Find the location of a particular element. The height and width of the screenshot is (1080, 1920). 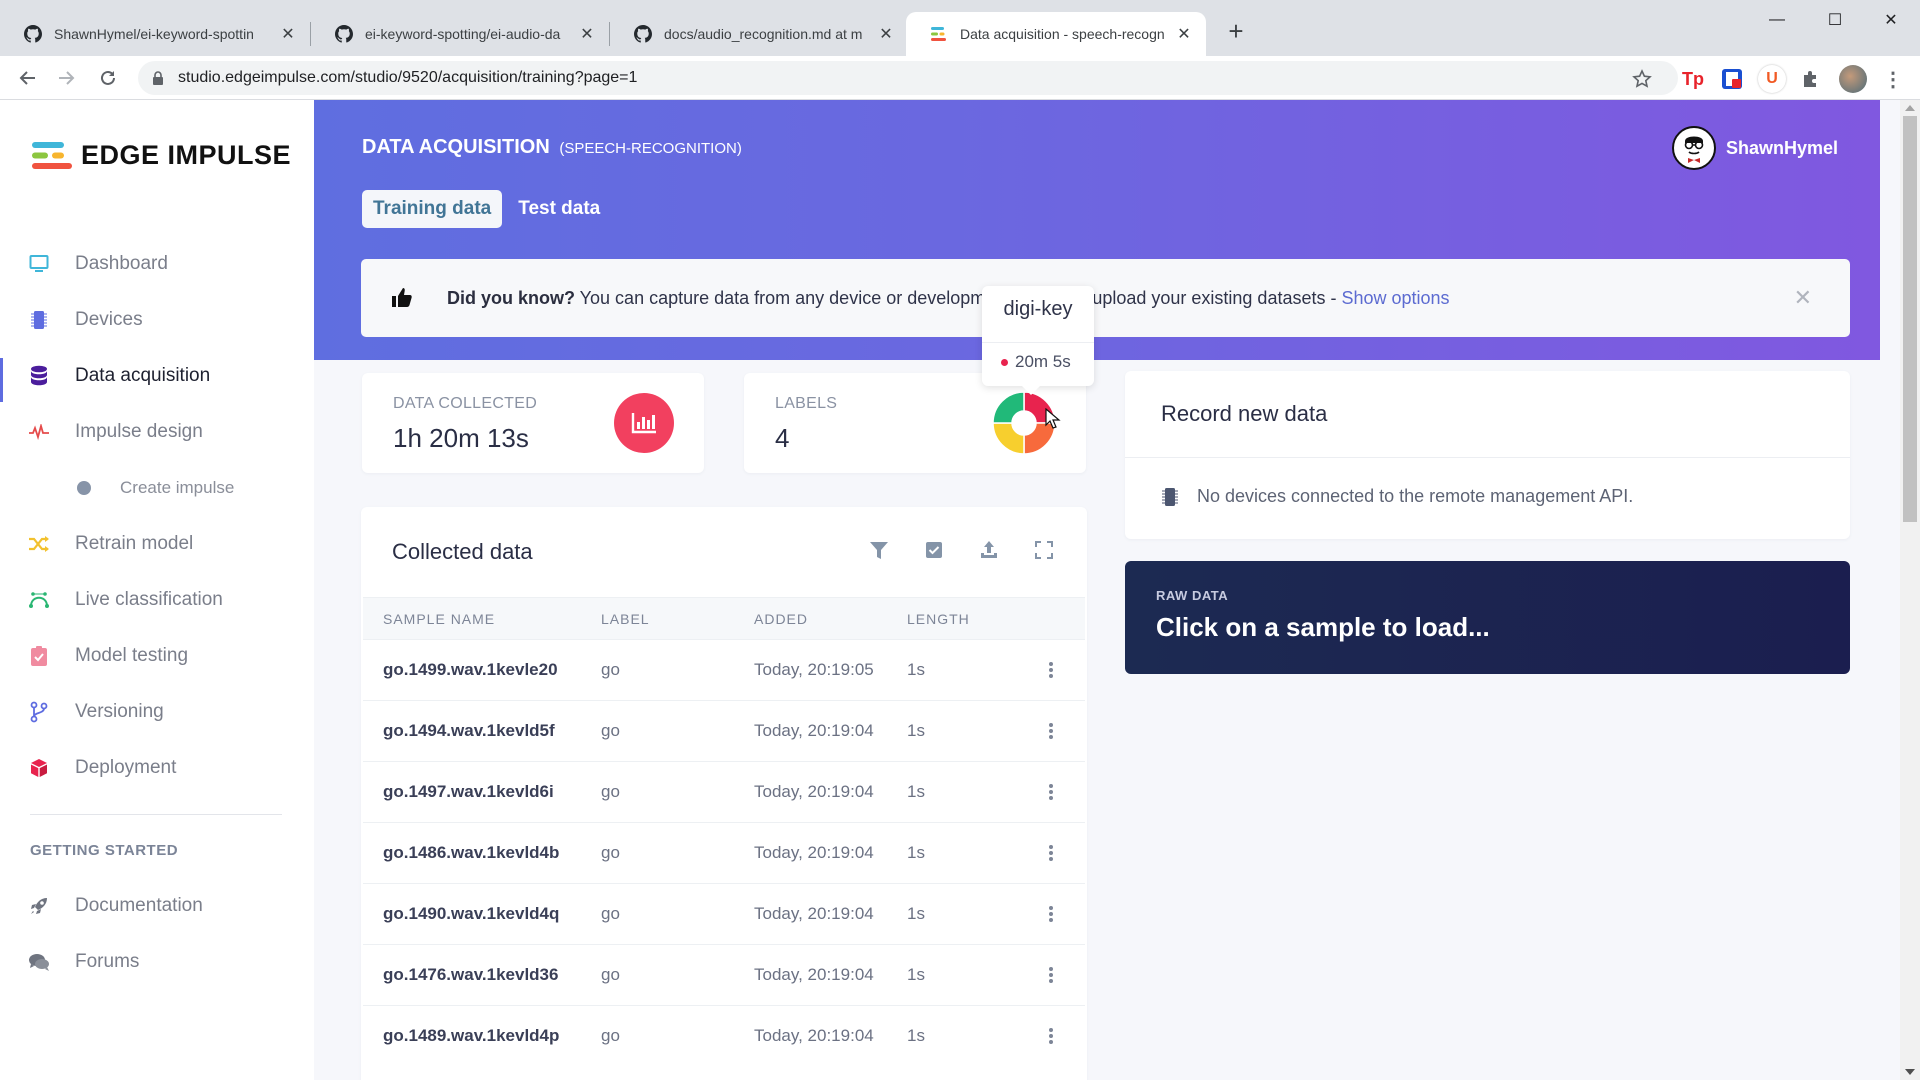

column-header-label: LABEL is located at coordinates (625, 619).